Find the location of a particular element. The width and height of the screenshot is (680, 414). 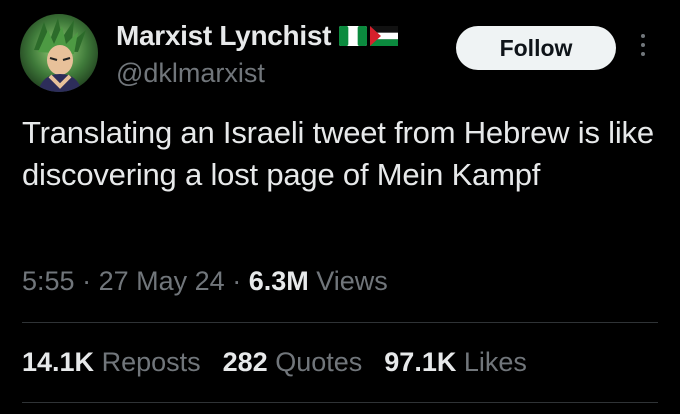

author-handle: @dklmarxist is located at coordinates (190, 73).